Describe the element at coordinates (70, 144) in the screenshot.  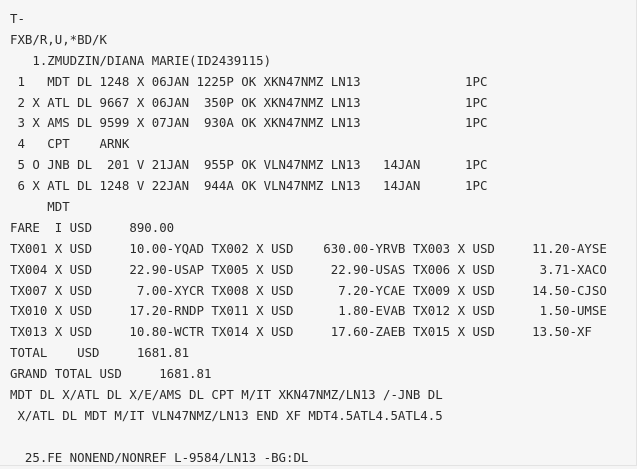
I see `terminal-line-segment-4-arnk: 4 CPT ARNK` at that location.